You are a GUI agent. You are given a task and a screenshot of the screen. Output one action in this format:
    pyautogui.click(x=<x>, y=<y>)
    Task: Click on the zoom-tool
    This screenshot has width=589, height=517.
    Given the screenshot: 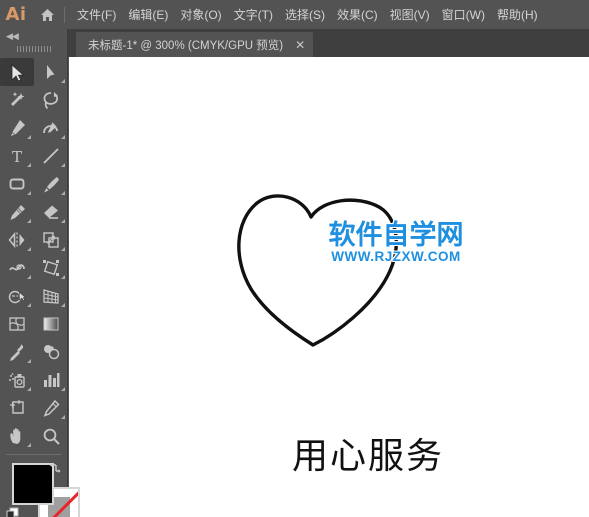 What is the action you would take?
    pyautogui.click(x=51, y=436)
    